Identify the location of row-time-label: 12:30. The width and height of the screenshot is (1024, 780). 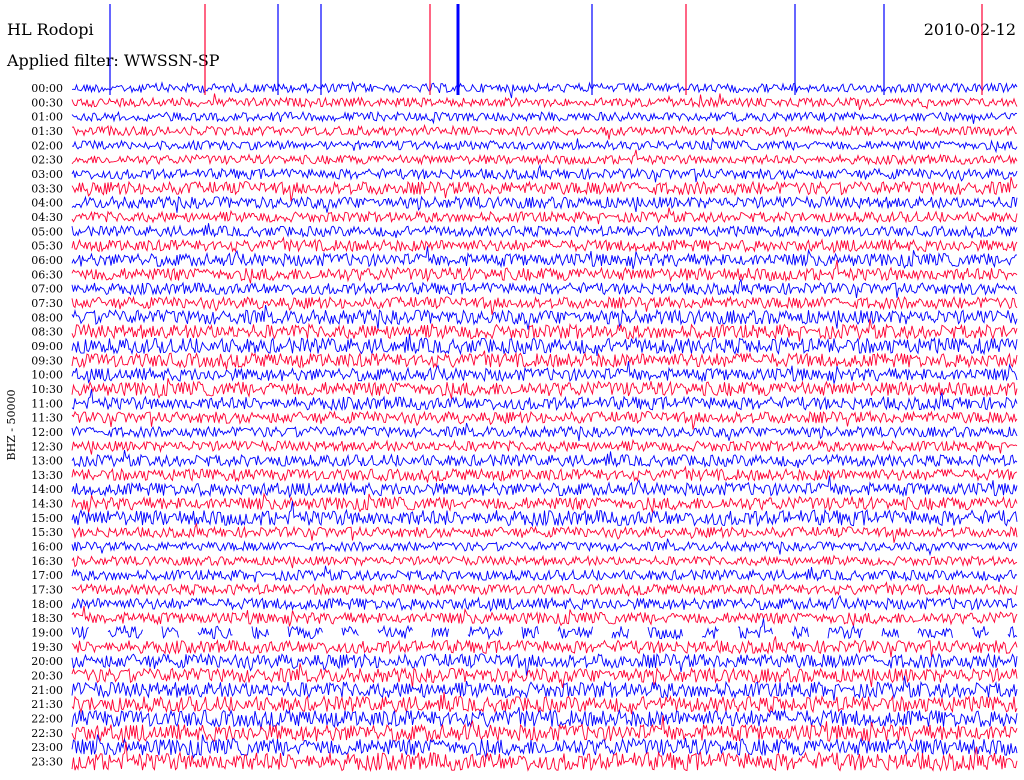
(47, 446).